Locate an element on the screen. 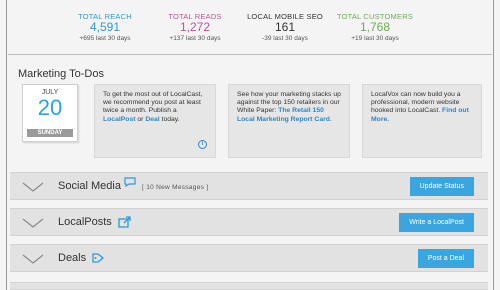 Image resolution: width=500 pixels, height=290 pixels. stat-value: 1,272 is located at coordinates (195, 27).